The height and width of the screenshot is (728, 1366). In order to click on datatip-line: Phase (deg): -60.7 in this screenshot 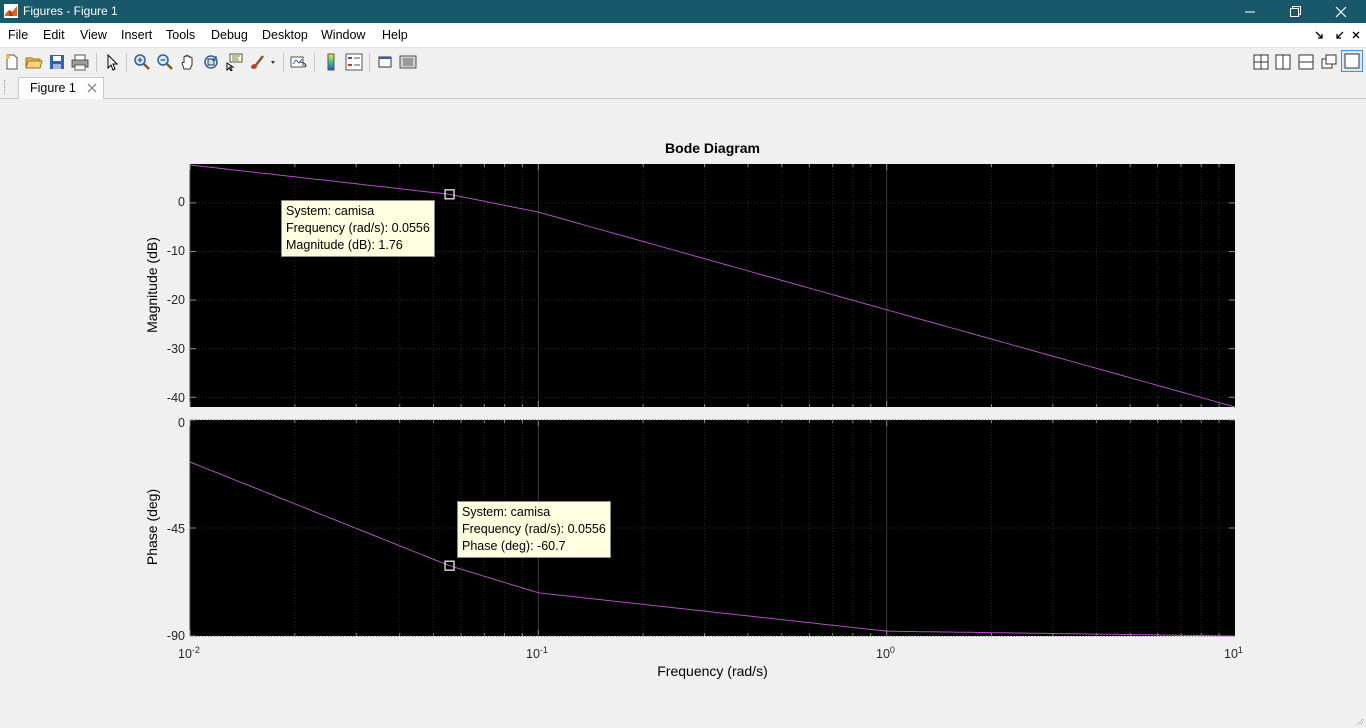, I will do `click(514, 546)`.